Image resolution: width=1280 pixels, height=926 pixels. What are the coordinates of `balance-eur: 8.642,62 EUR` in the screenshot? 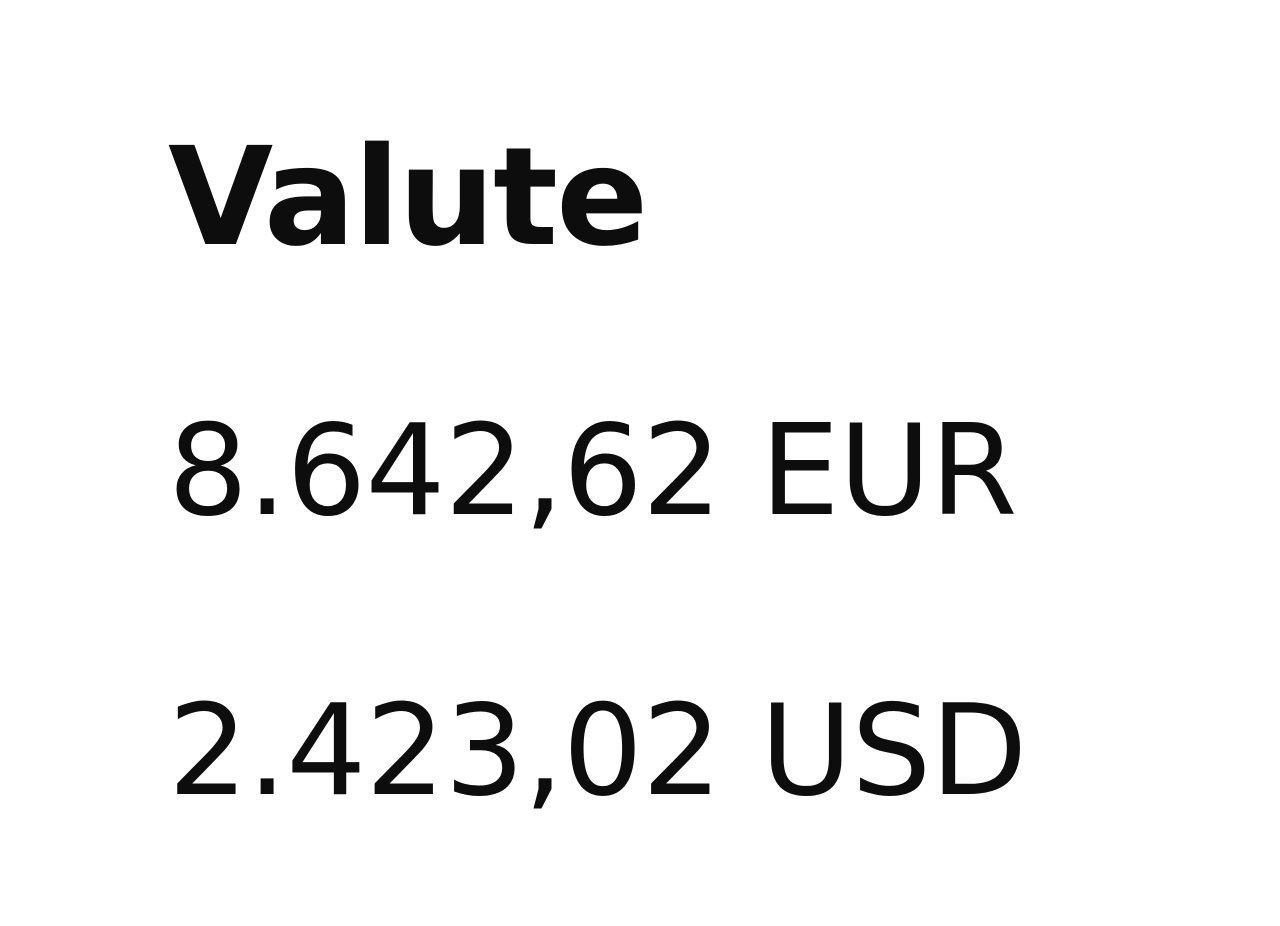 It's located at (668, 471).